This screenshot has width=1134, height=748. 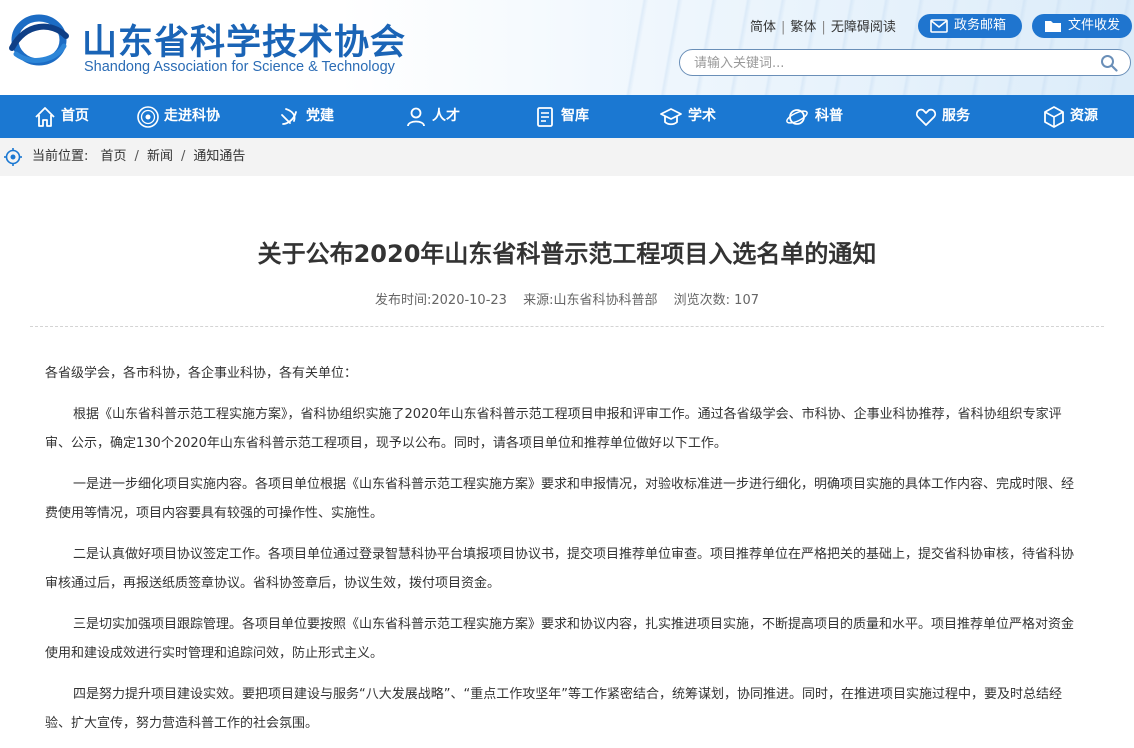 I want to click on nav-item-academic: 学术, so click(x=698, y=116).